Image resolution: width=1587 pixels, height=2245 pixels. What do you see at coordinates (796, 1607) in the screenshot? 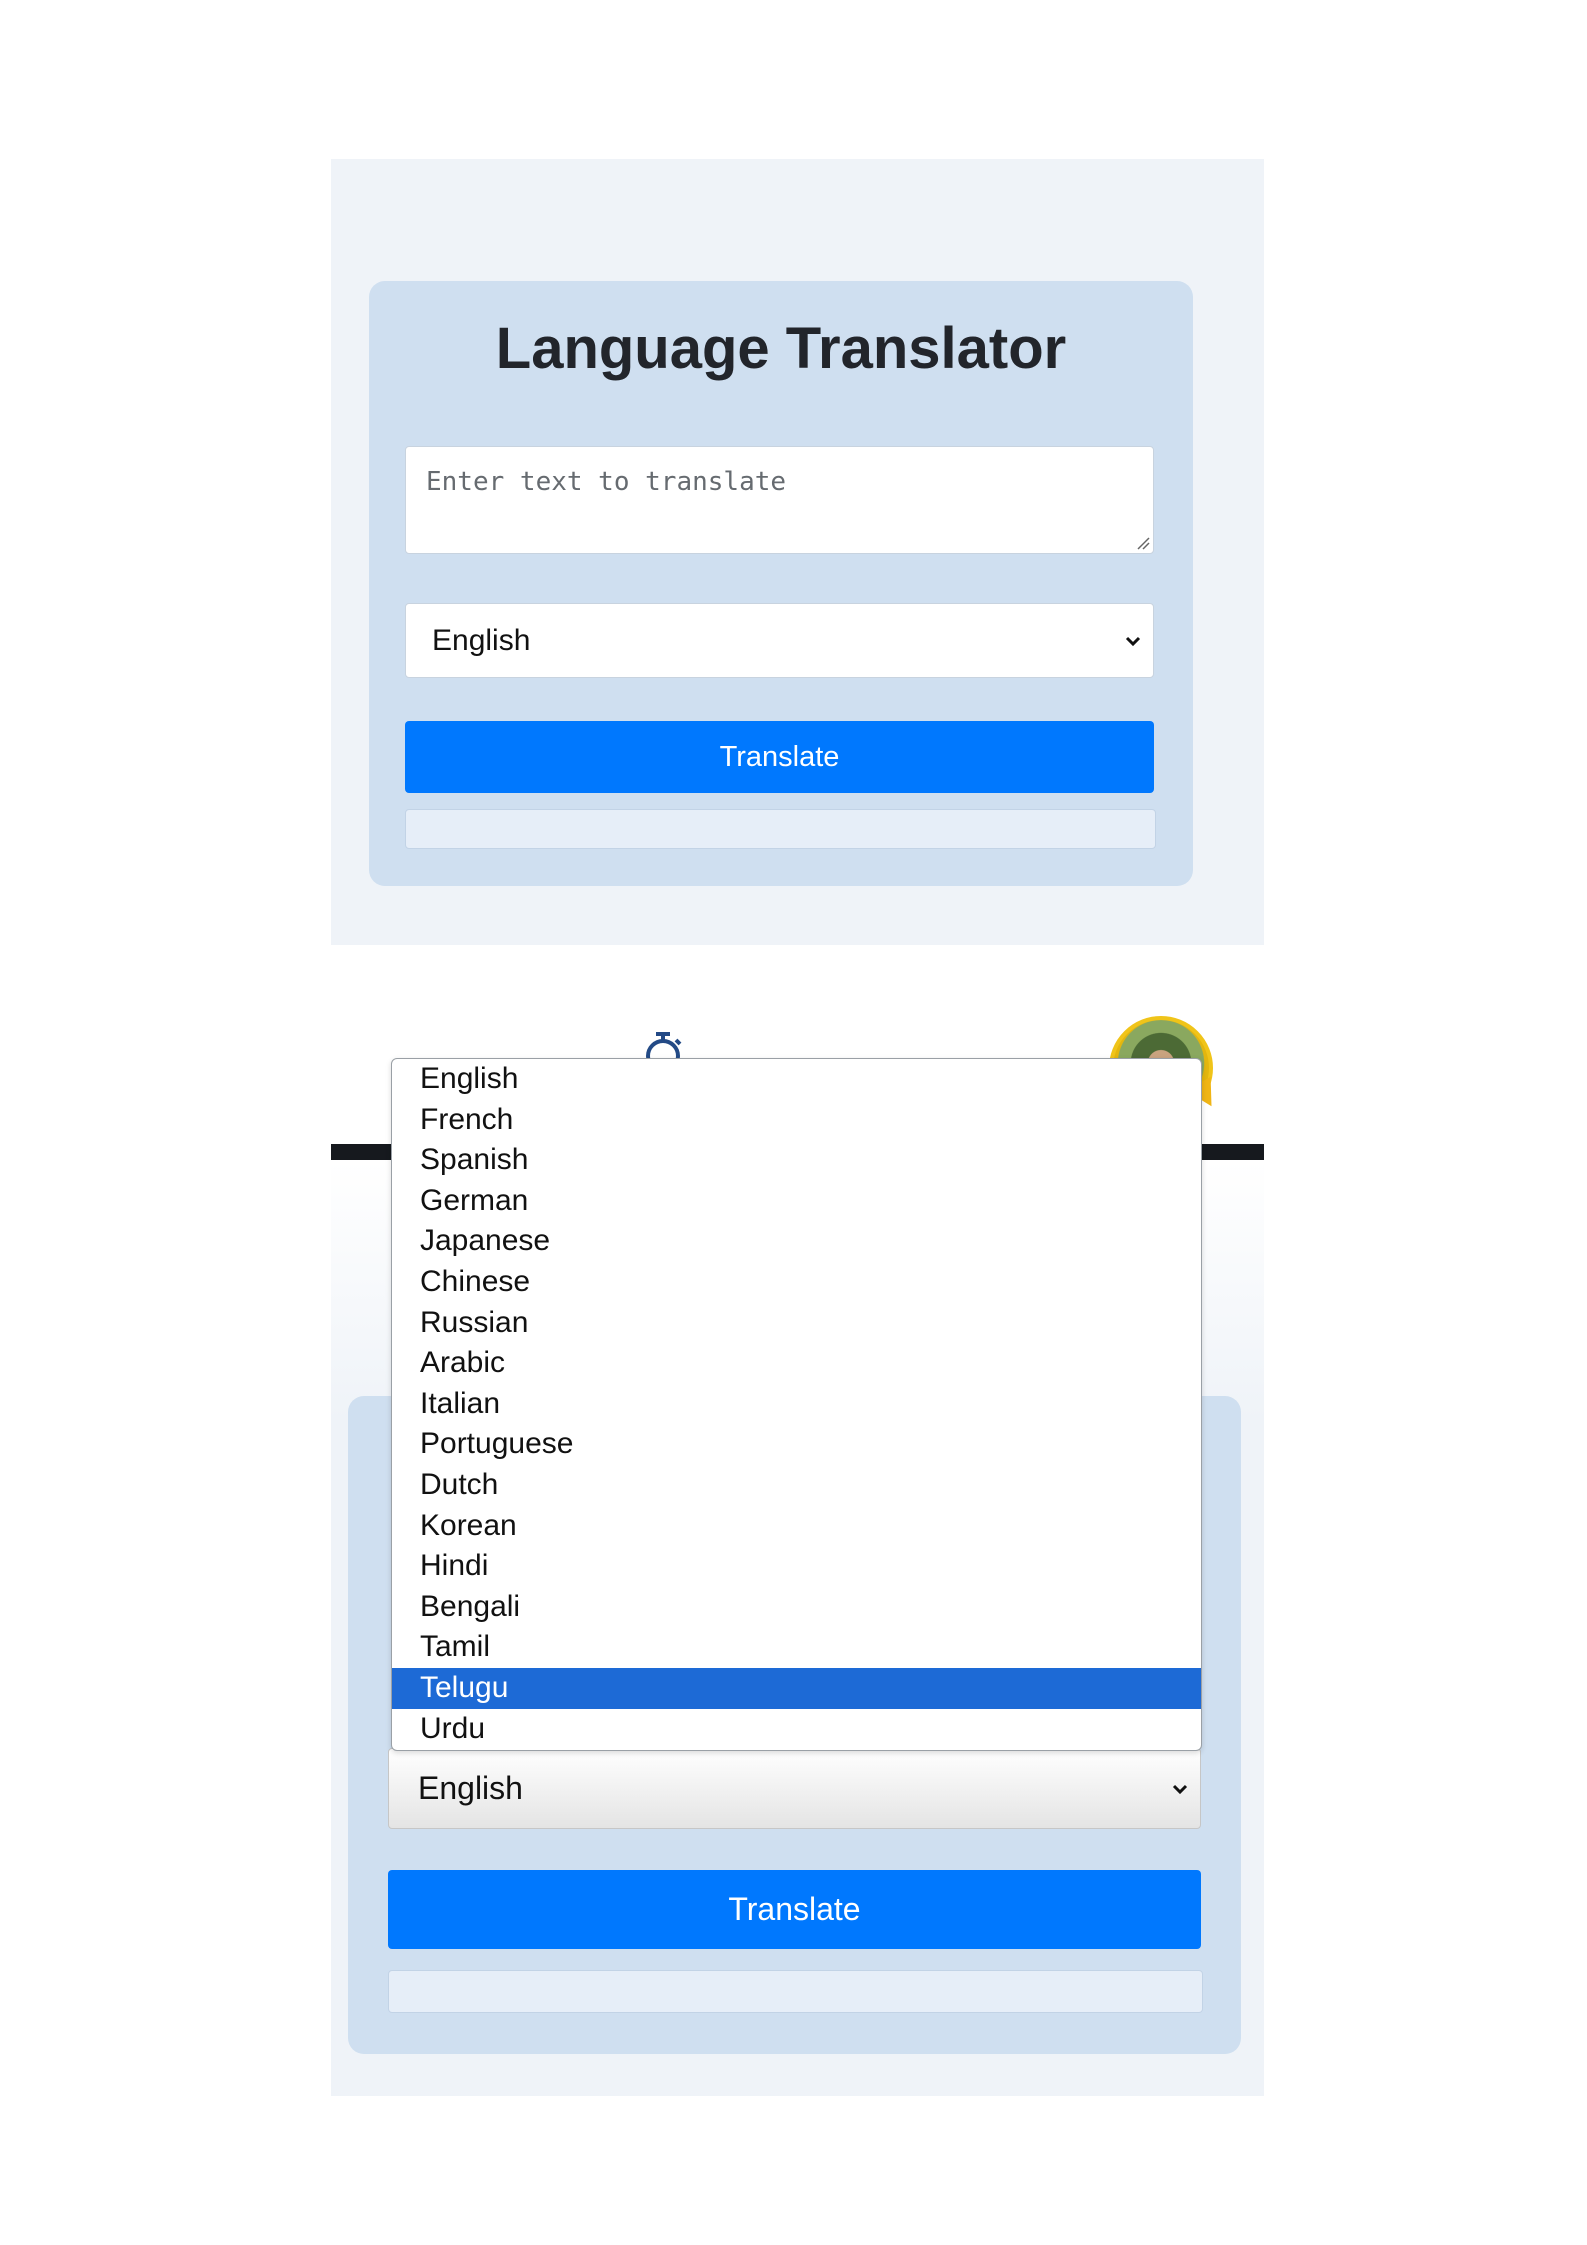
I see `language-option-bengali: Bengali` at bounding box center [796, 1607].